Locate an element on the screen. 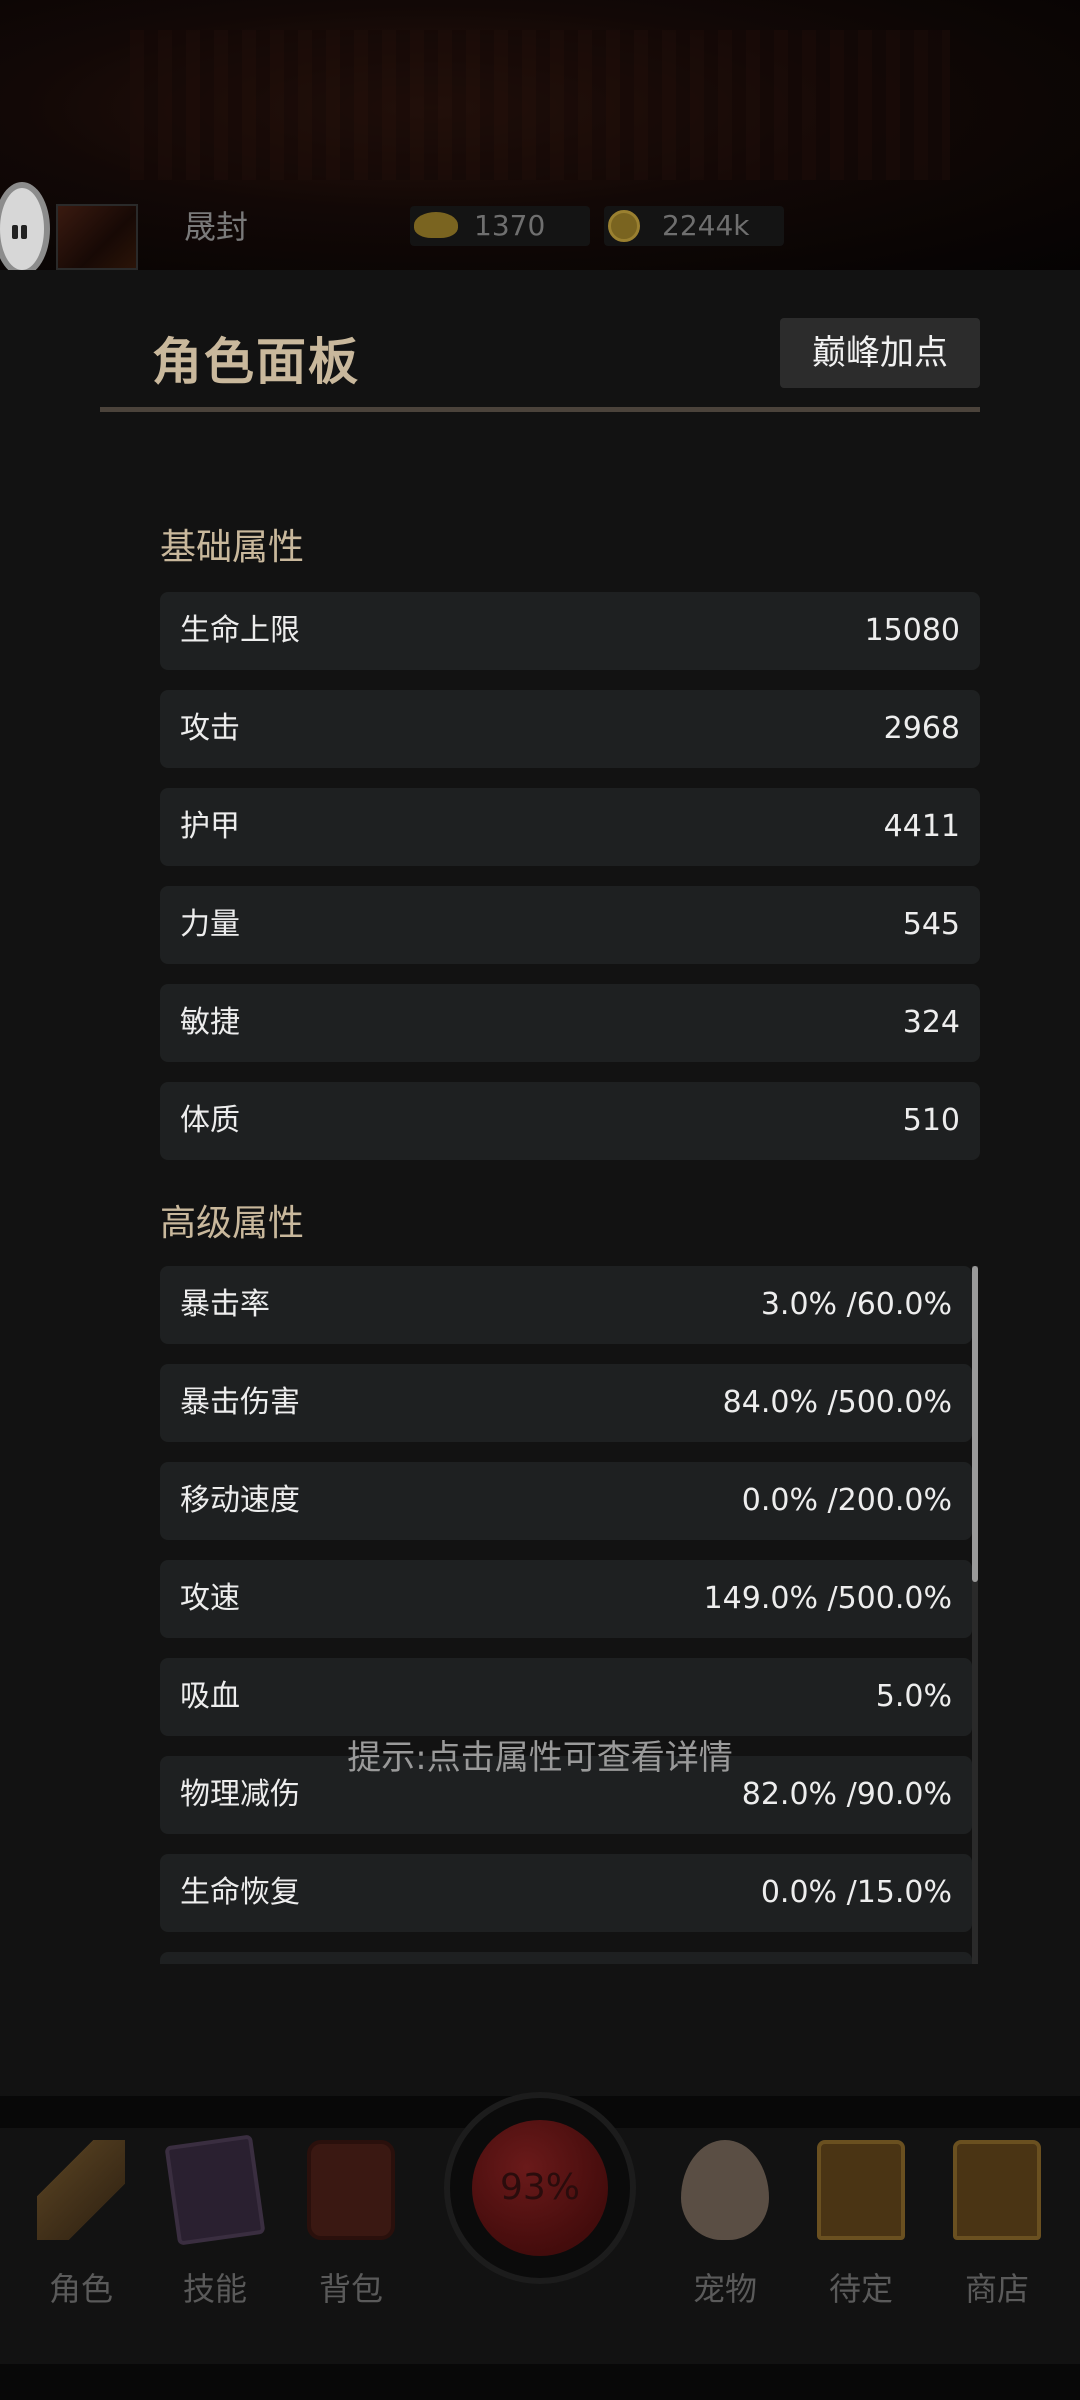 This screenshot has height=2400, width=1080. peak-points-button: 巅峰加点 is located at coordinates (880, 353).